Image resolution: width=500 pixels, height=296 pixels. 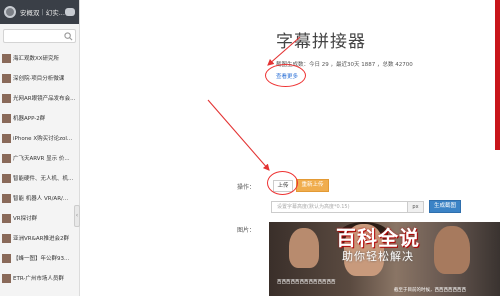 I want to click on arrow-to-view-more, so click(x=284, y=51).